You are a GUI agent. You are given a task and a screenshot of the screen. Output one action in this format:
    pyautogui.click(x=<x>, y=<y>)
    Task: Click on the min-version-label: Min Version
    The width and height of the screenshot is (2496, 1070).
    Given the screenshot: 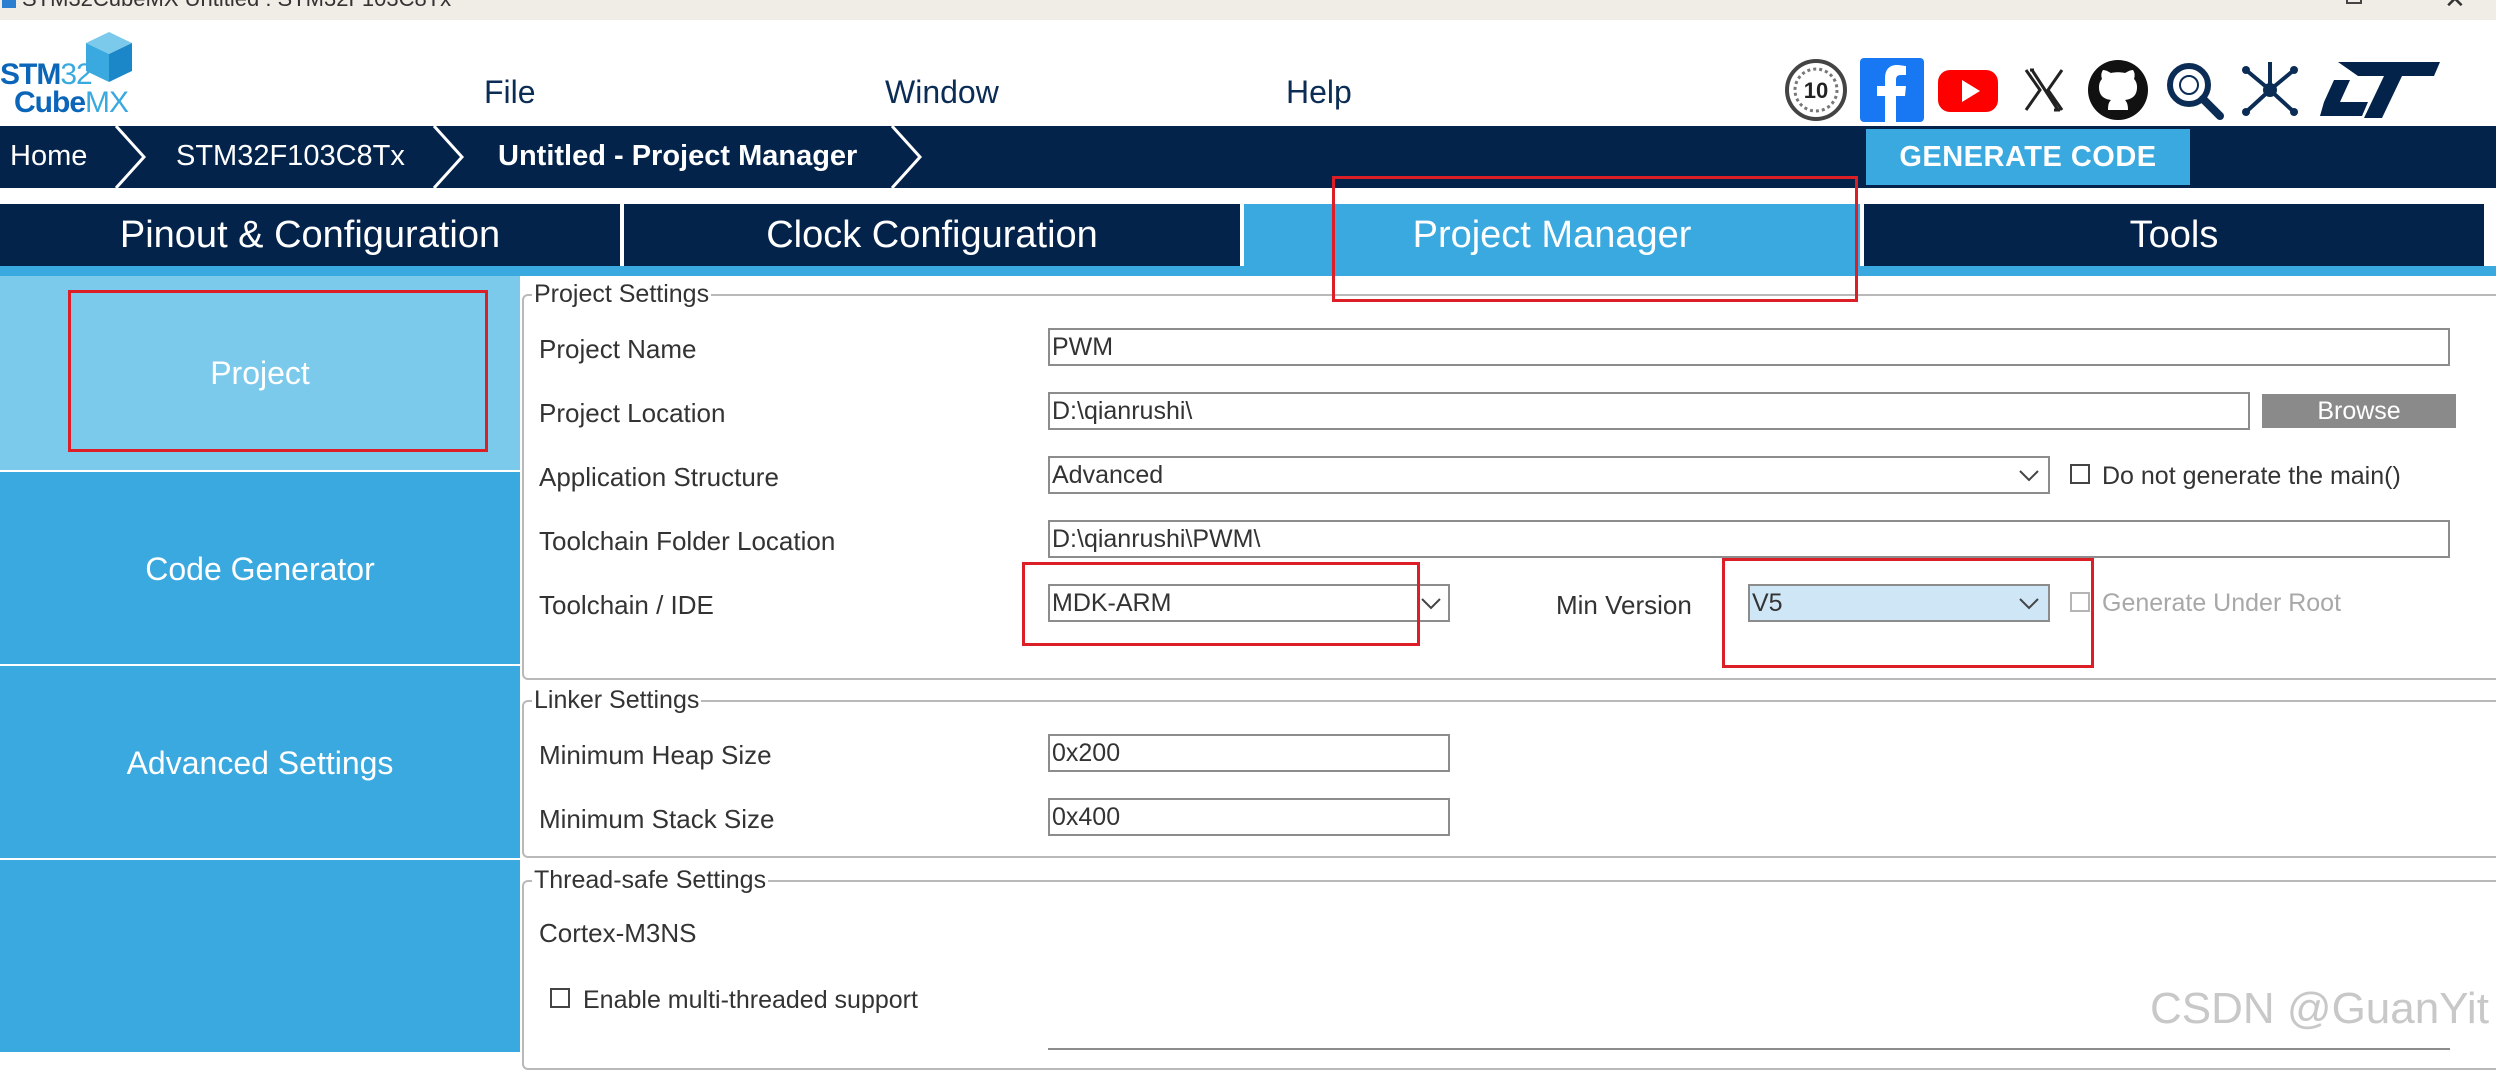 What is the action you would take?
    pyautogui.click(x=1624, y=605)
    